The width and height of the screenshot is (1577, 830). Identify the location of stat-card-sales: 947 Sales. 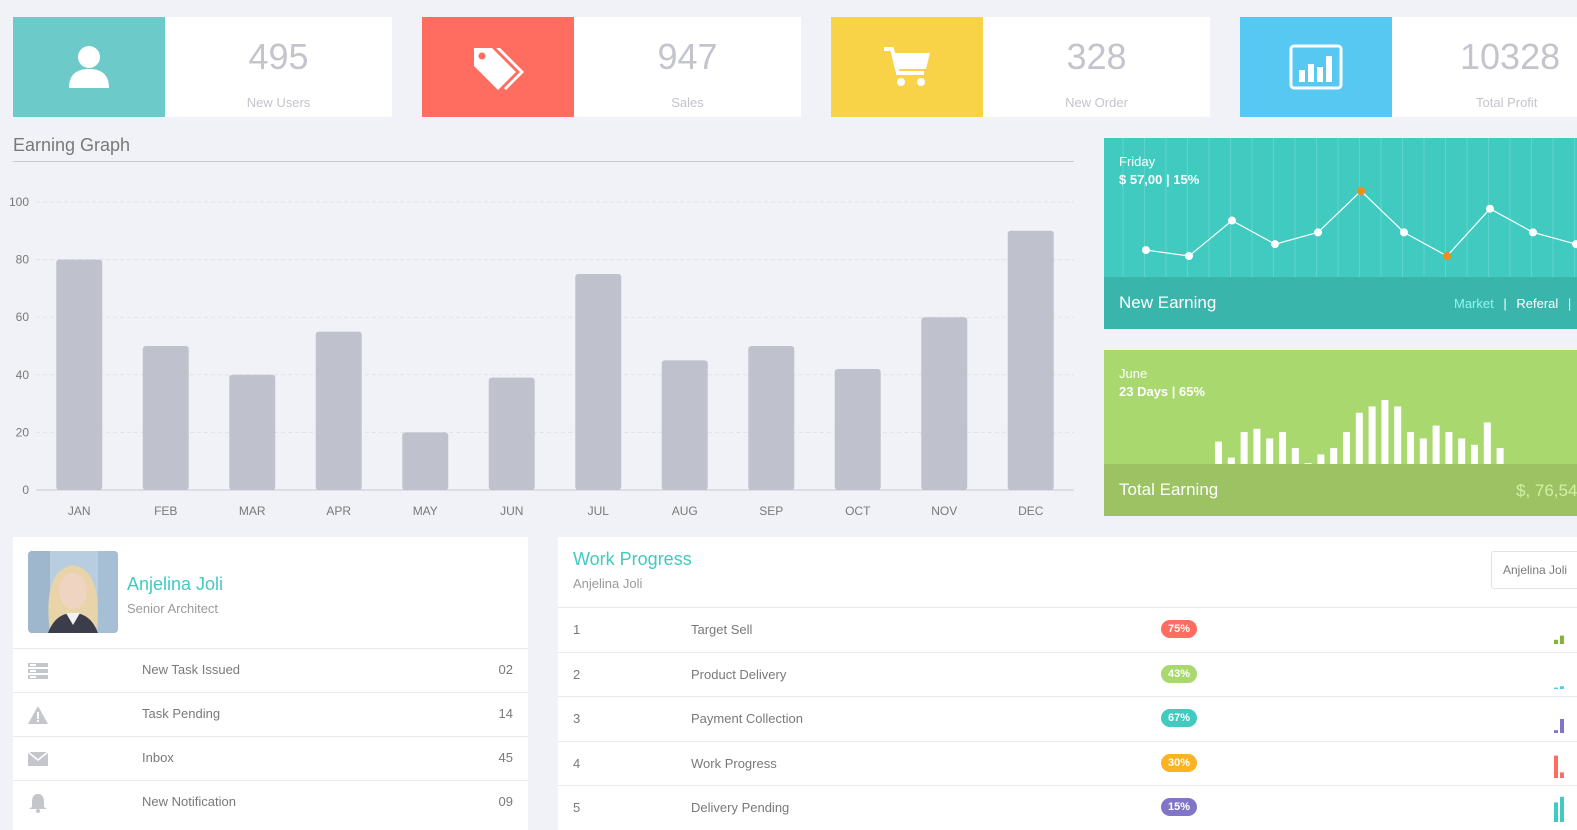
(611, 67).